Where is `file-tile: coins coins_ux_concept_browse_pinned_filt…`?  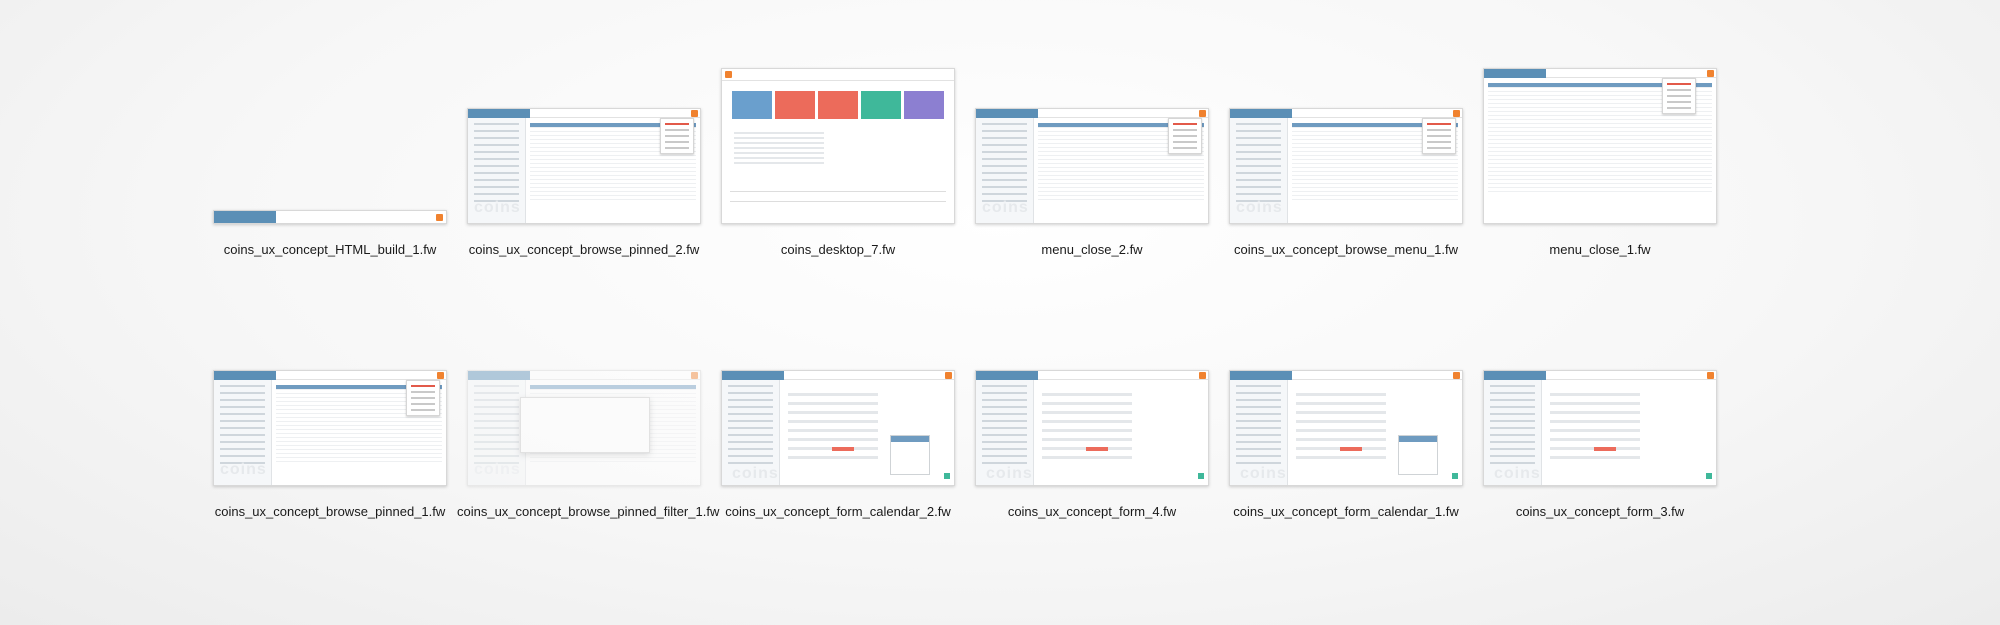
file-tile: coins coins_ux_concept_browse_pinned_filt… is located at coordinates (588, 453).